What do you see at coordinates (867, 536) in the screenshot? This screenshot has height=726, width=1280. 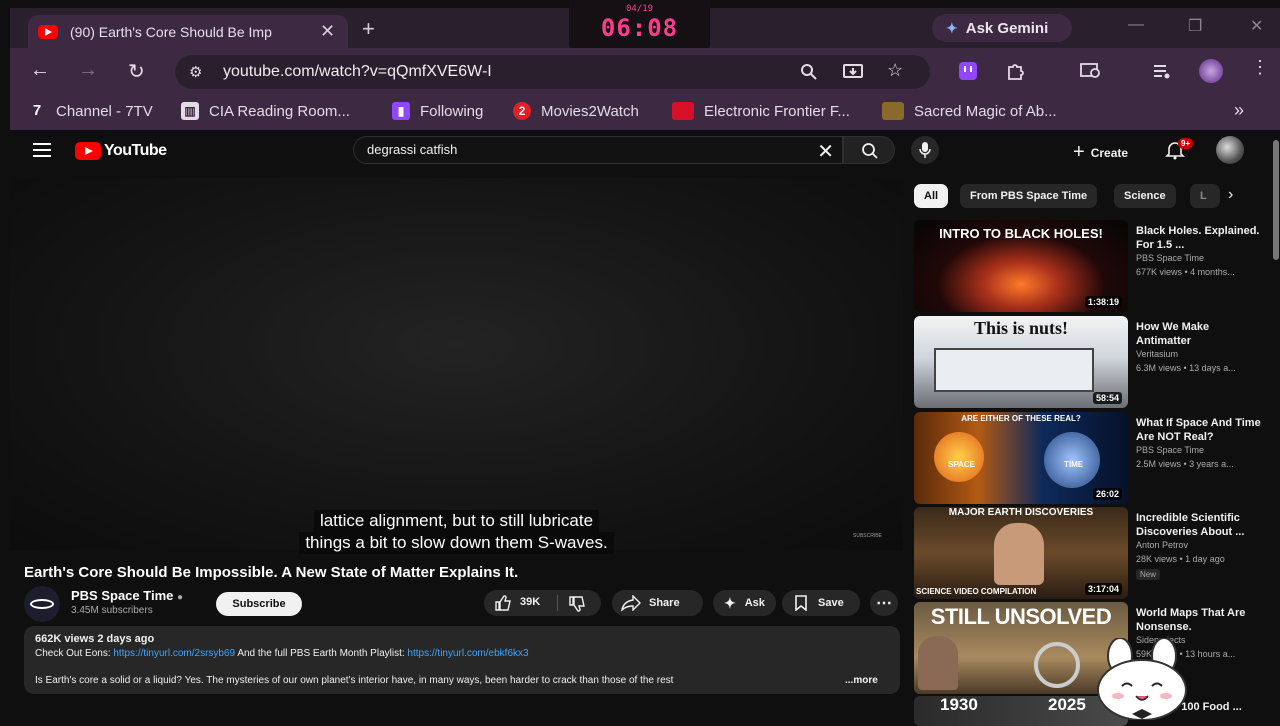 I see `subscribe-watermark: SUBSCRIBE` at bounding box center [867, 536].